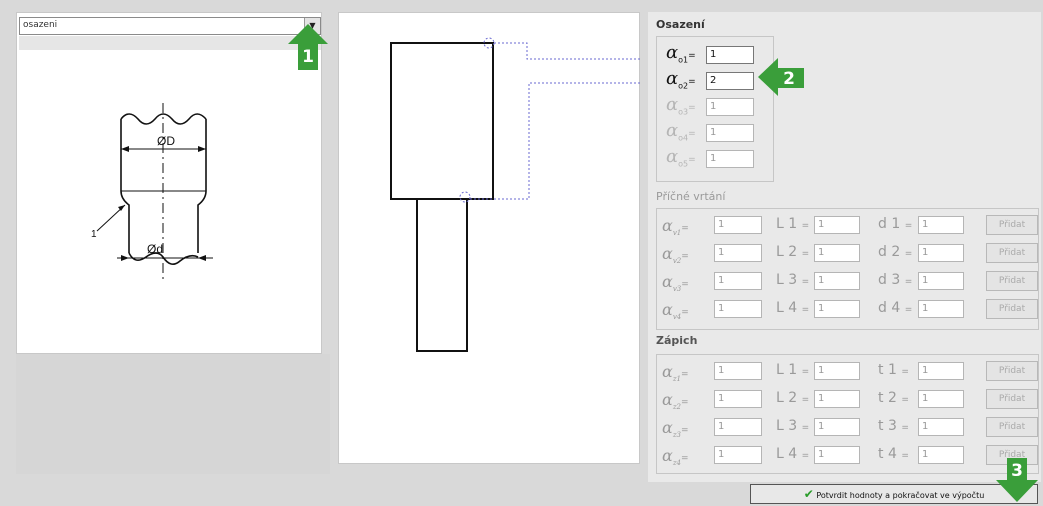 Image resolution: width=1043 pixels, height=506 pixels. Describe the element at coordinates (895, 252) in the screenshot. I see `pricne-d-label: d 2 =` at that location.